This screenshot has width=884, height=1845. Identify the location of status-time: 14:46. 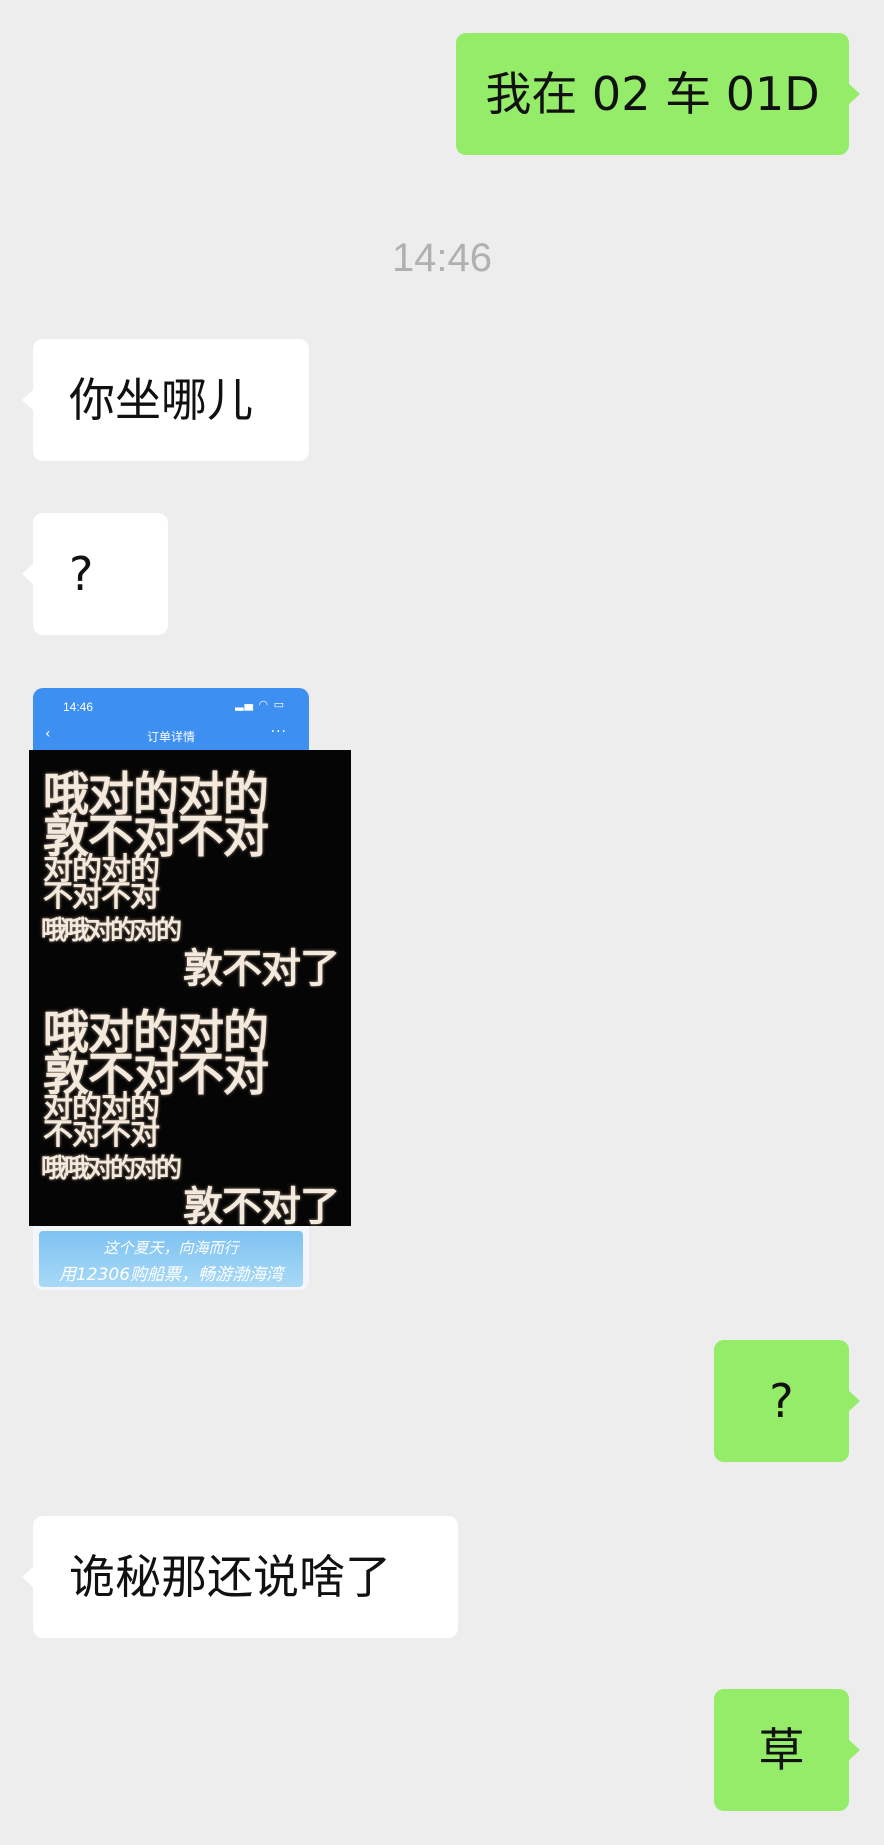
(78, 707).